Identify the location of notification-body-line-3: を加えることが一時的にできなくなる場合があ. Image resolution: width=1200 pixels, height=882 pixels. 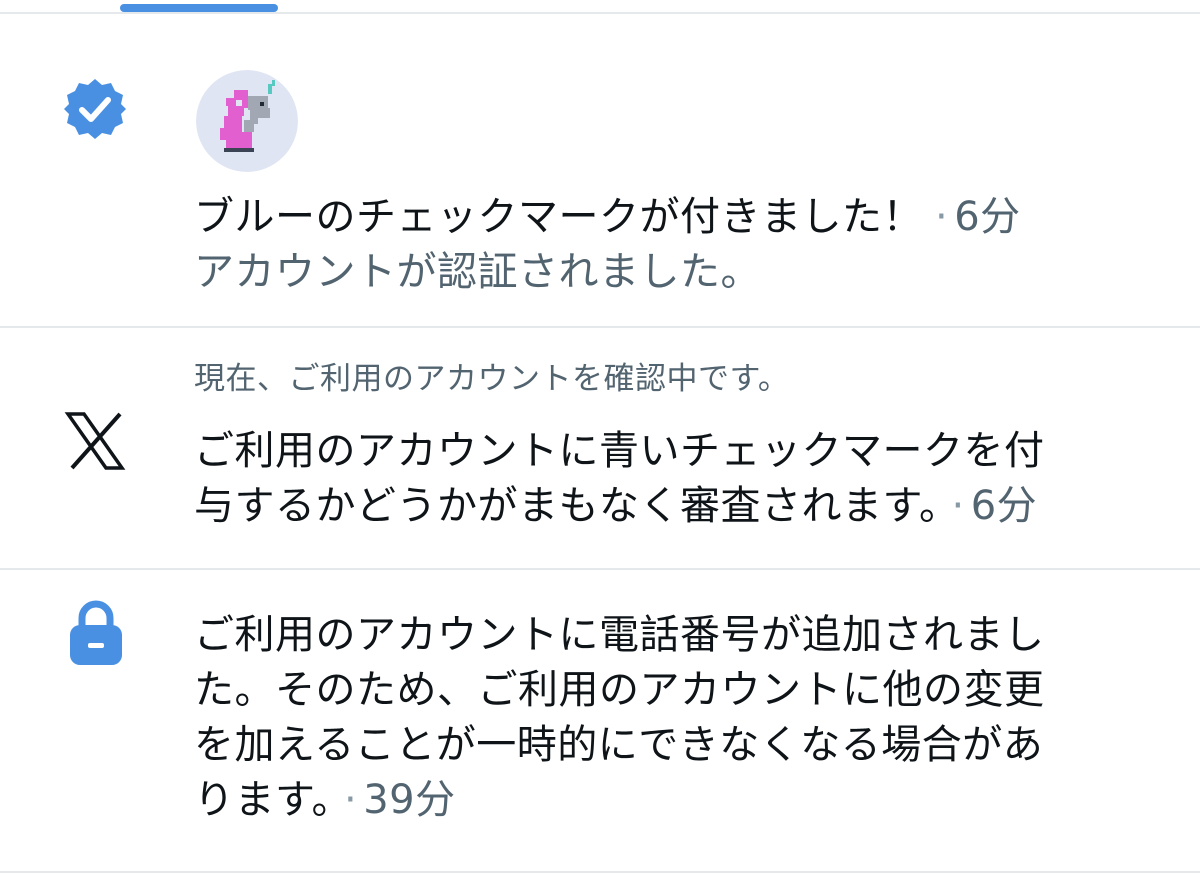
(619, 745).